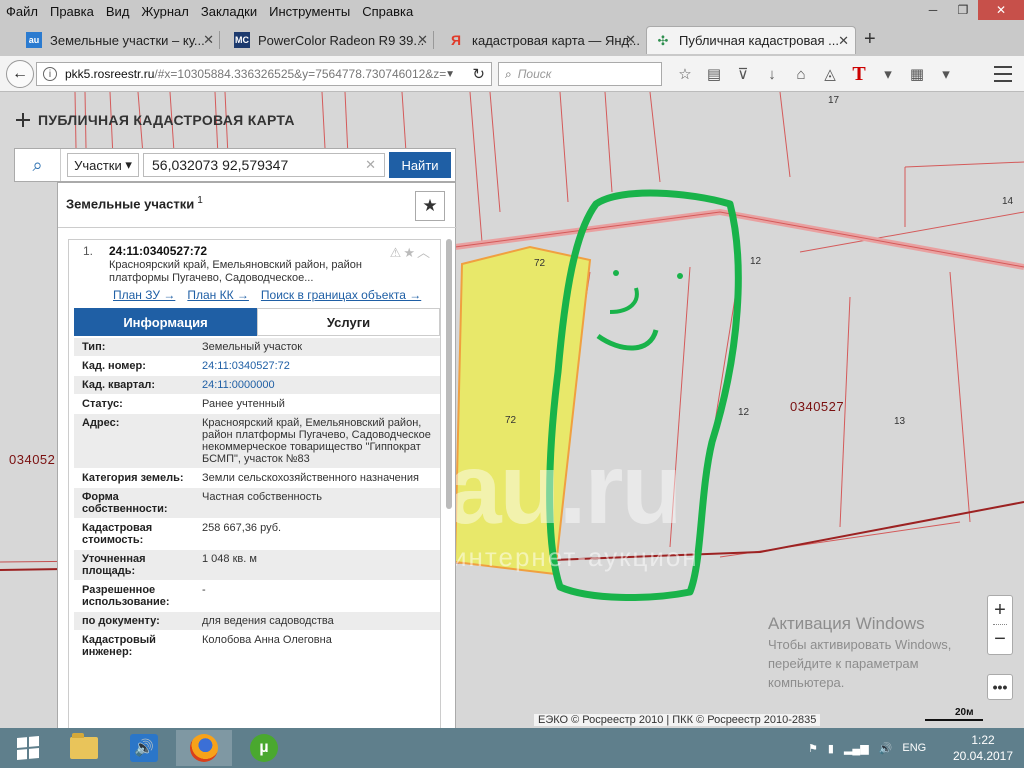 This screenshot has height=768, width=1024. Describe the element at coordinates (397, 252) in the screenshot. I see `warning-icon: ⚠` at that location.